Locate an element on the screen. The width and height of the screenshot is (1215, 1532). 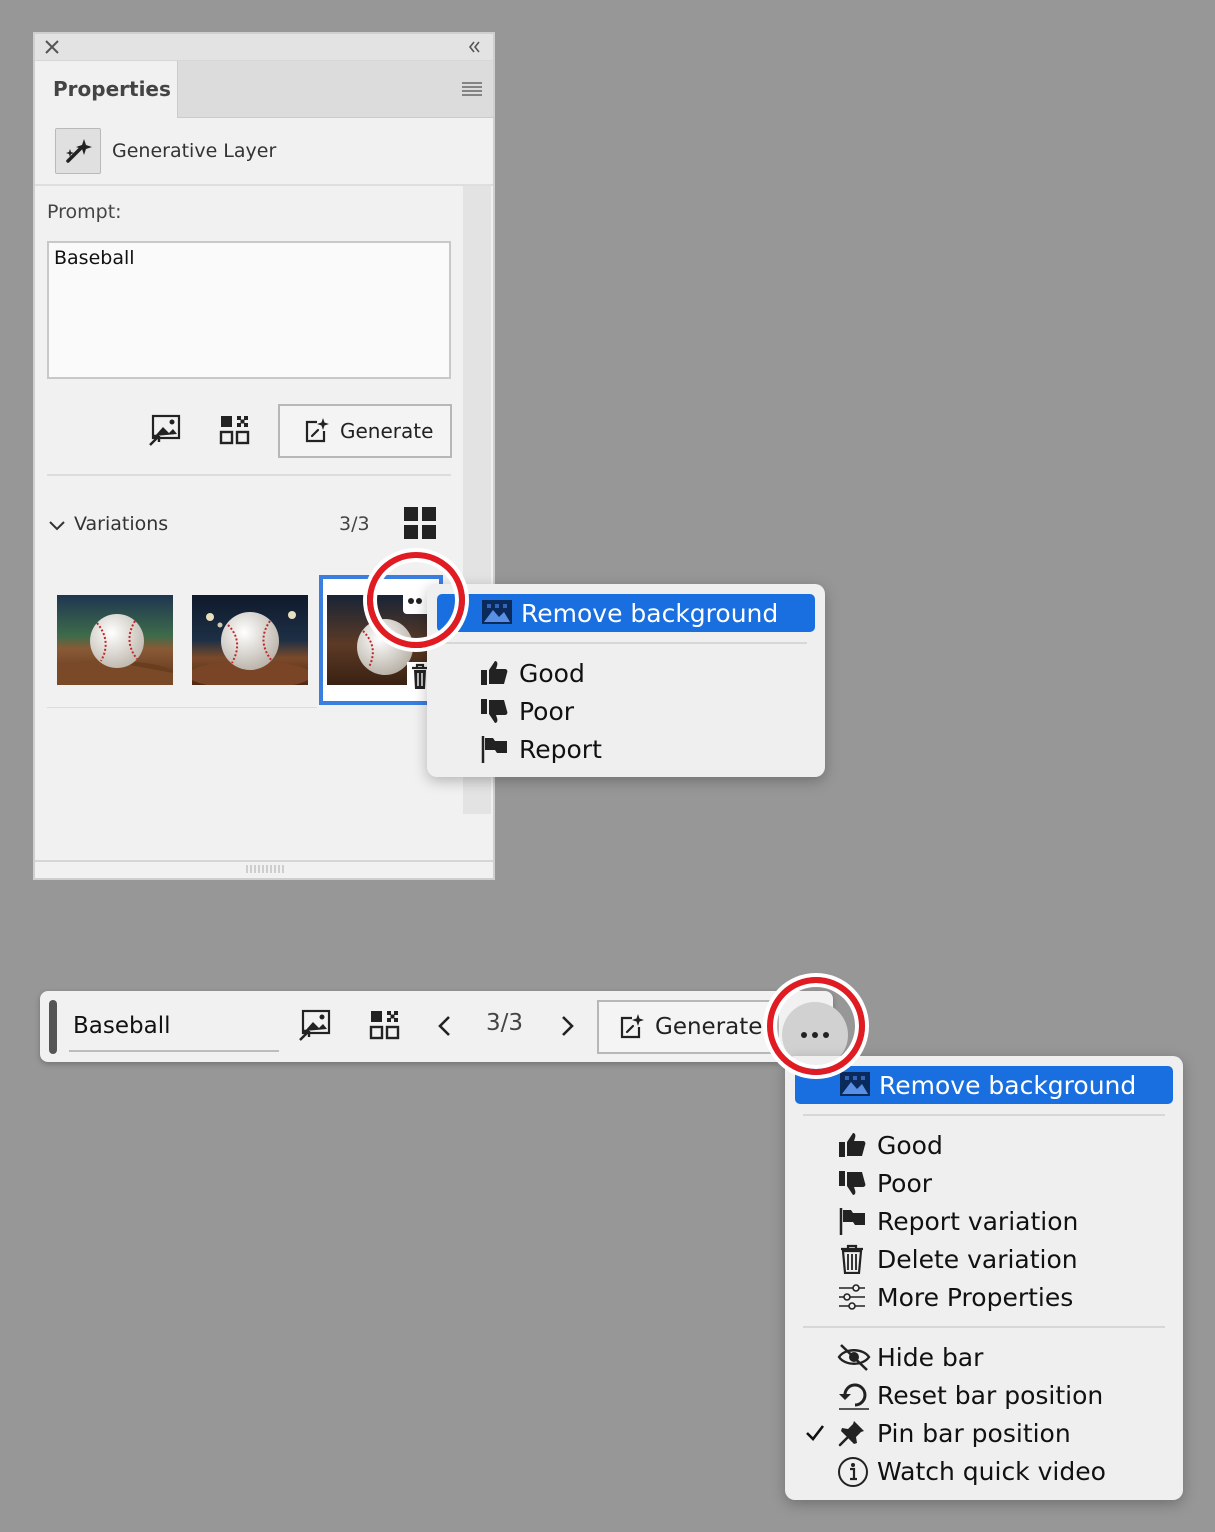
menu-item-report-variation: Report variation is located at coordinates (984, 1221).